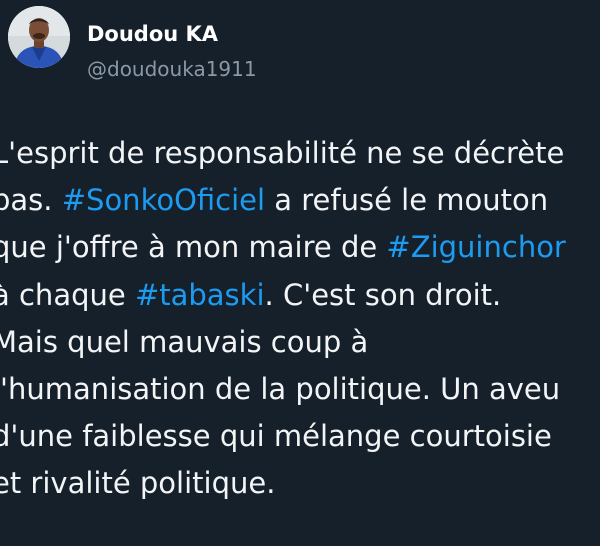 The image size is (600, 546). I want to click on tweet-text-segment: que j'offre à mon maire de, so click(193, 247).